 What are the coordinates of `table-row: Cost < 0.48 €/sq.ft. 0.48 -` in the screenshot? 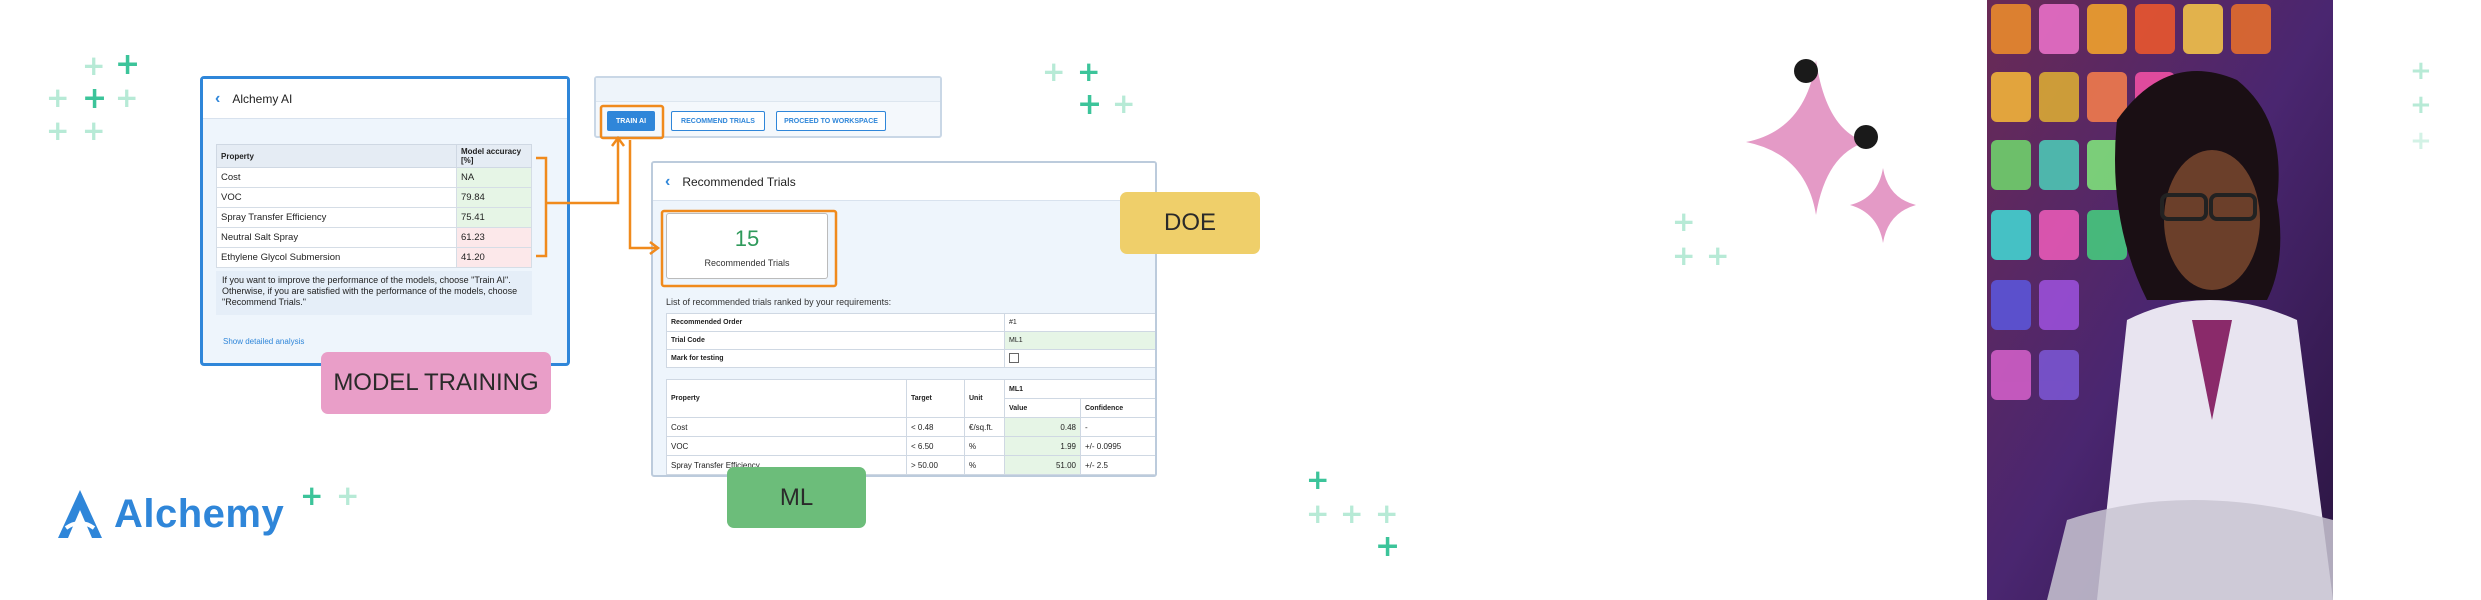 It's located at (910, 427).